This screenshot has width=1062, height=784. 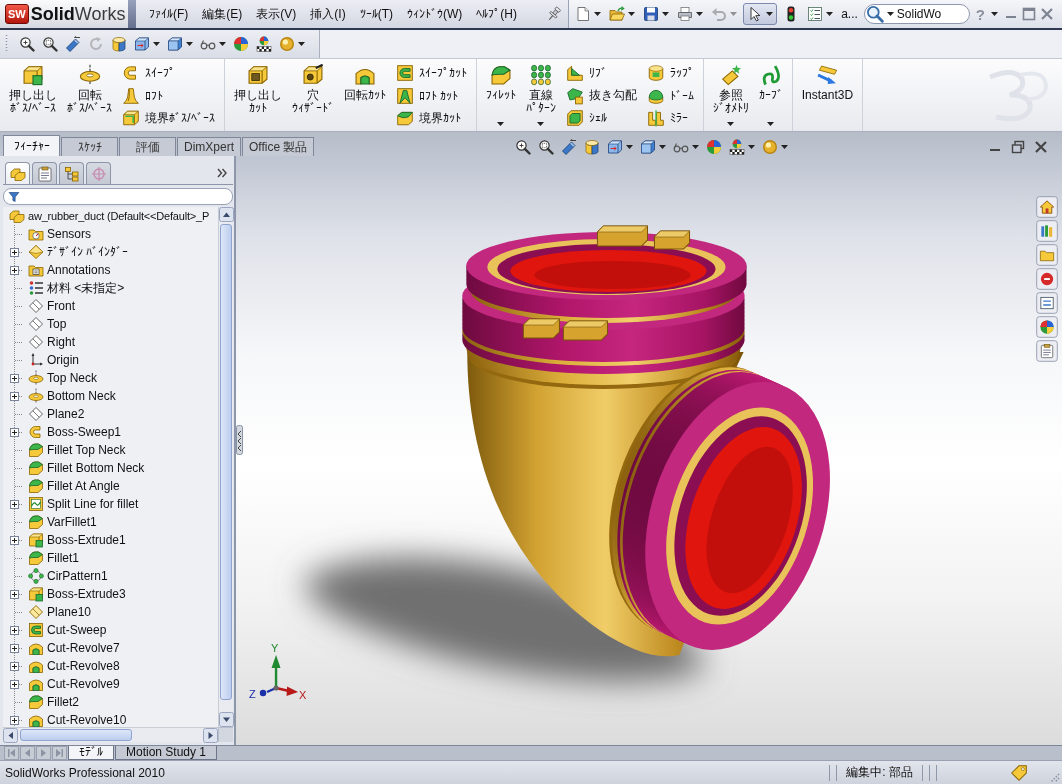 I want to click on revolve-cut-button: 回転ｶｯﾄ, so click(x=364, y=95).